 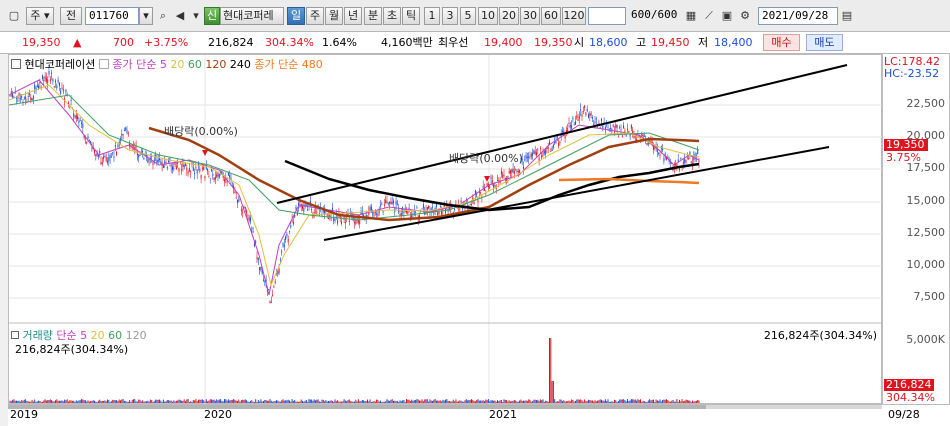 I want to click on bottom-axis: 2019 2020 2021 09/28, so click(x=479, y=415).